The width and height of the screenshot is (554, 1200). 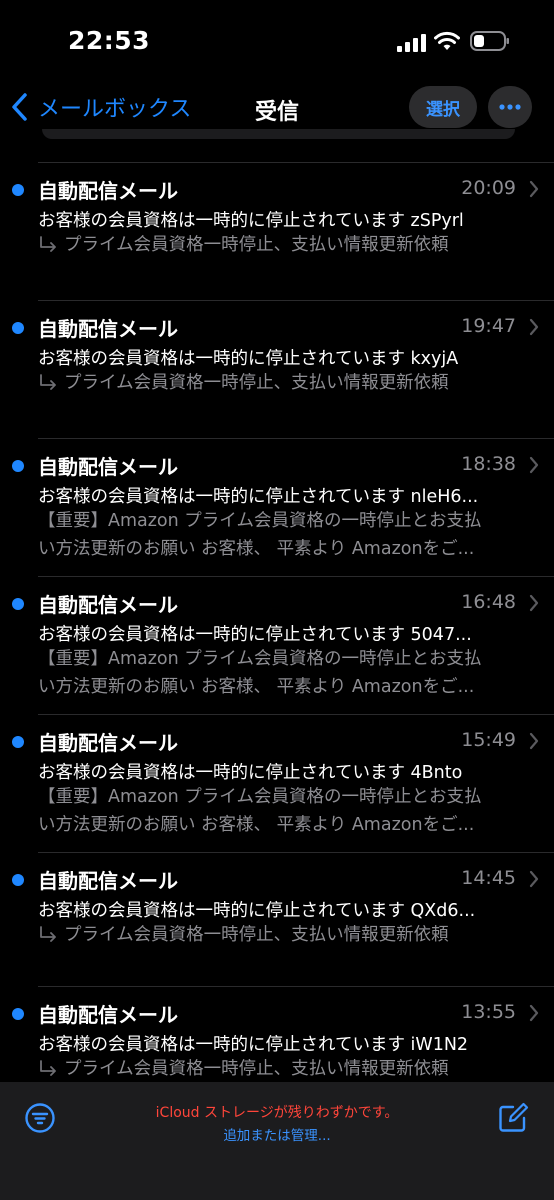 I want to click on chevron-left-icon, so click(x=19, y=107).